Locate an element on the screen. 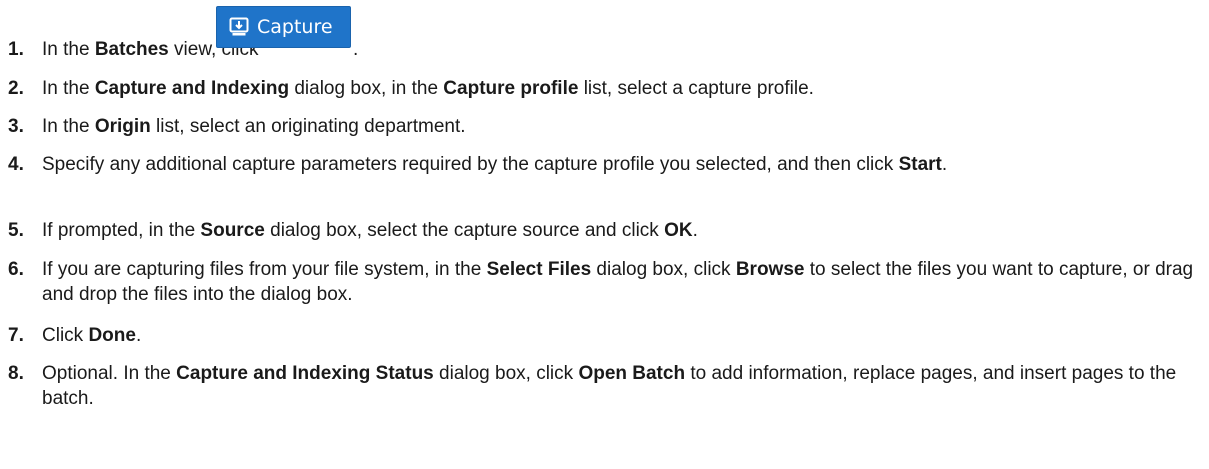  step-text-part: list, select a capture profile. is located at coordinates (696, 88).